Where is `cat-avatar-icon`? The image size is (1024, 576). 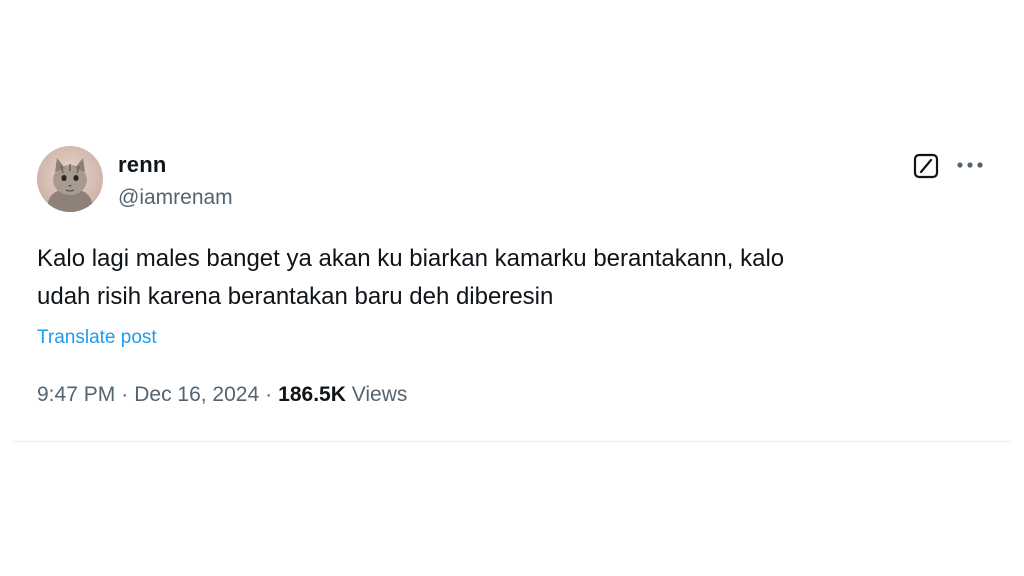
cat-avatar-icon is located at coordinates (70, 179).